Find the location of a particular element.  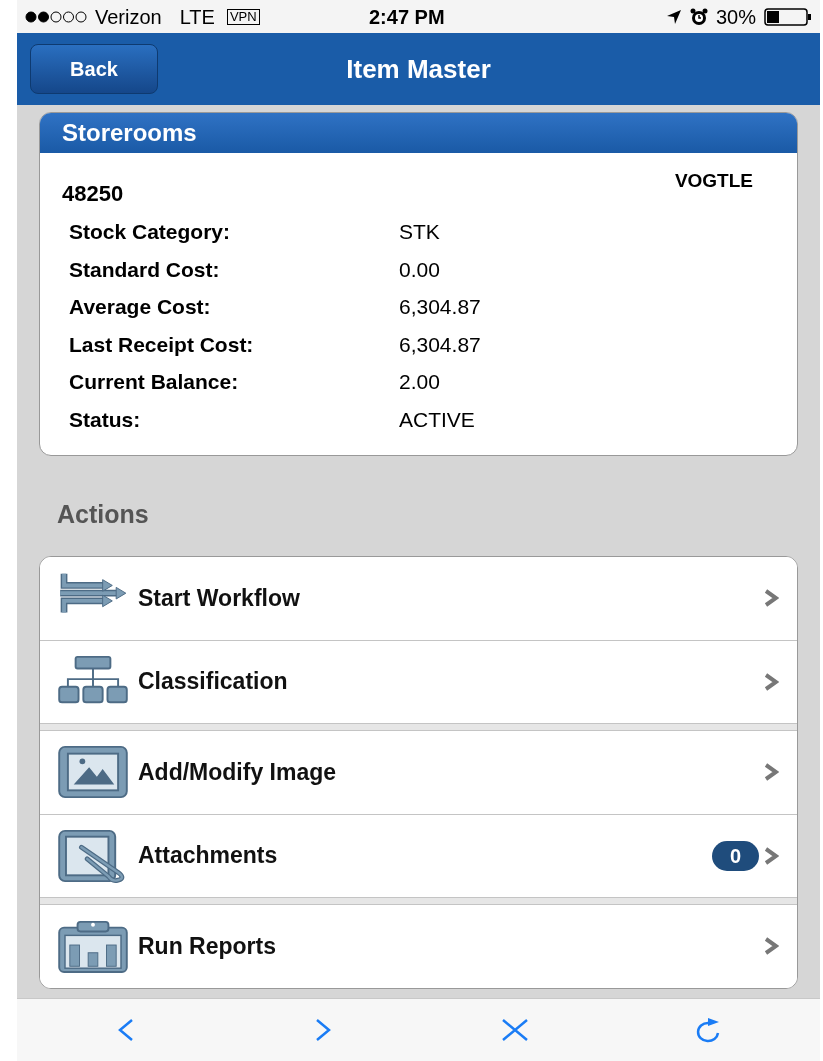

clipboard-bar-chart-icon is located at coordinates (93, 946).